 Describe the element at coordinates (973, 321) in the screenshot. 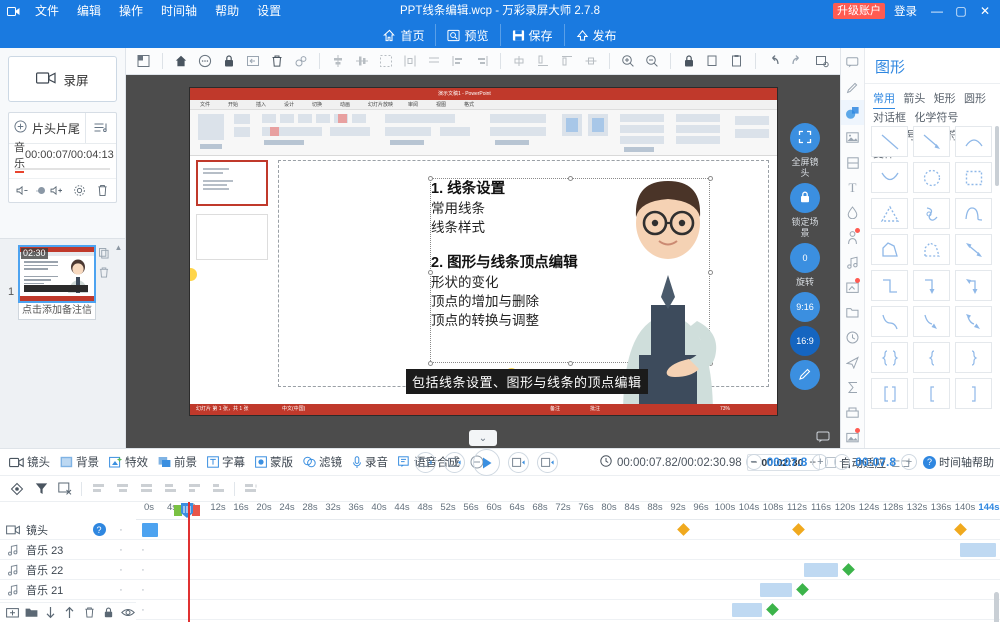

I see `shape-curve-double-arrow` at that location.